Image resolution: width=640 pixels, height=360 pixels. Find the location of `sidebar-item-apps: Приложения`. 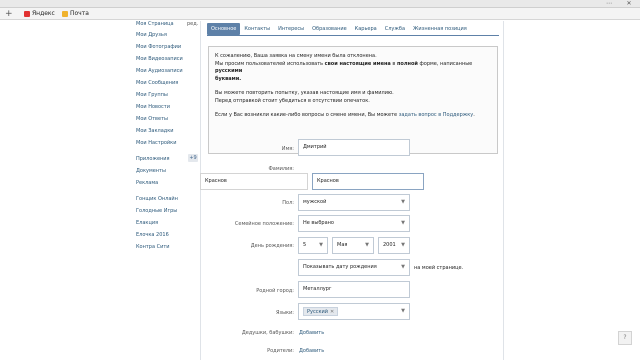

sidebar-item-apps: Приложения is located at coordinates (153, 159).